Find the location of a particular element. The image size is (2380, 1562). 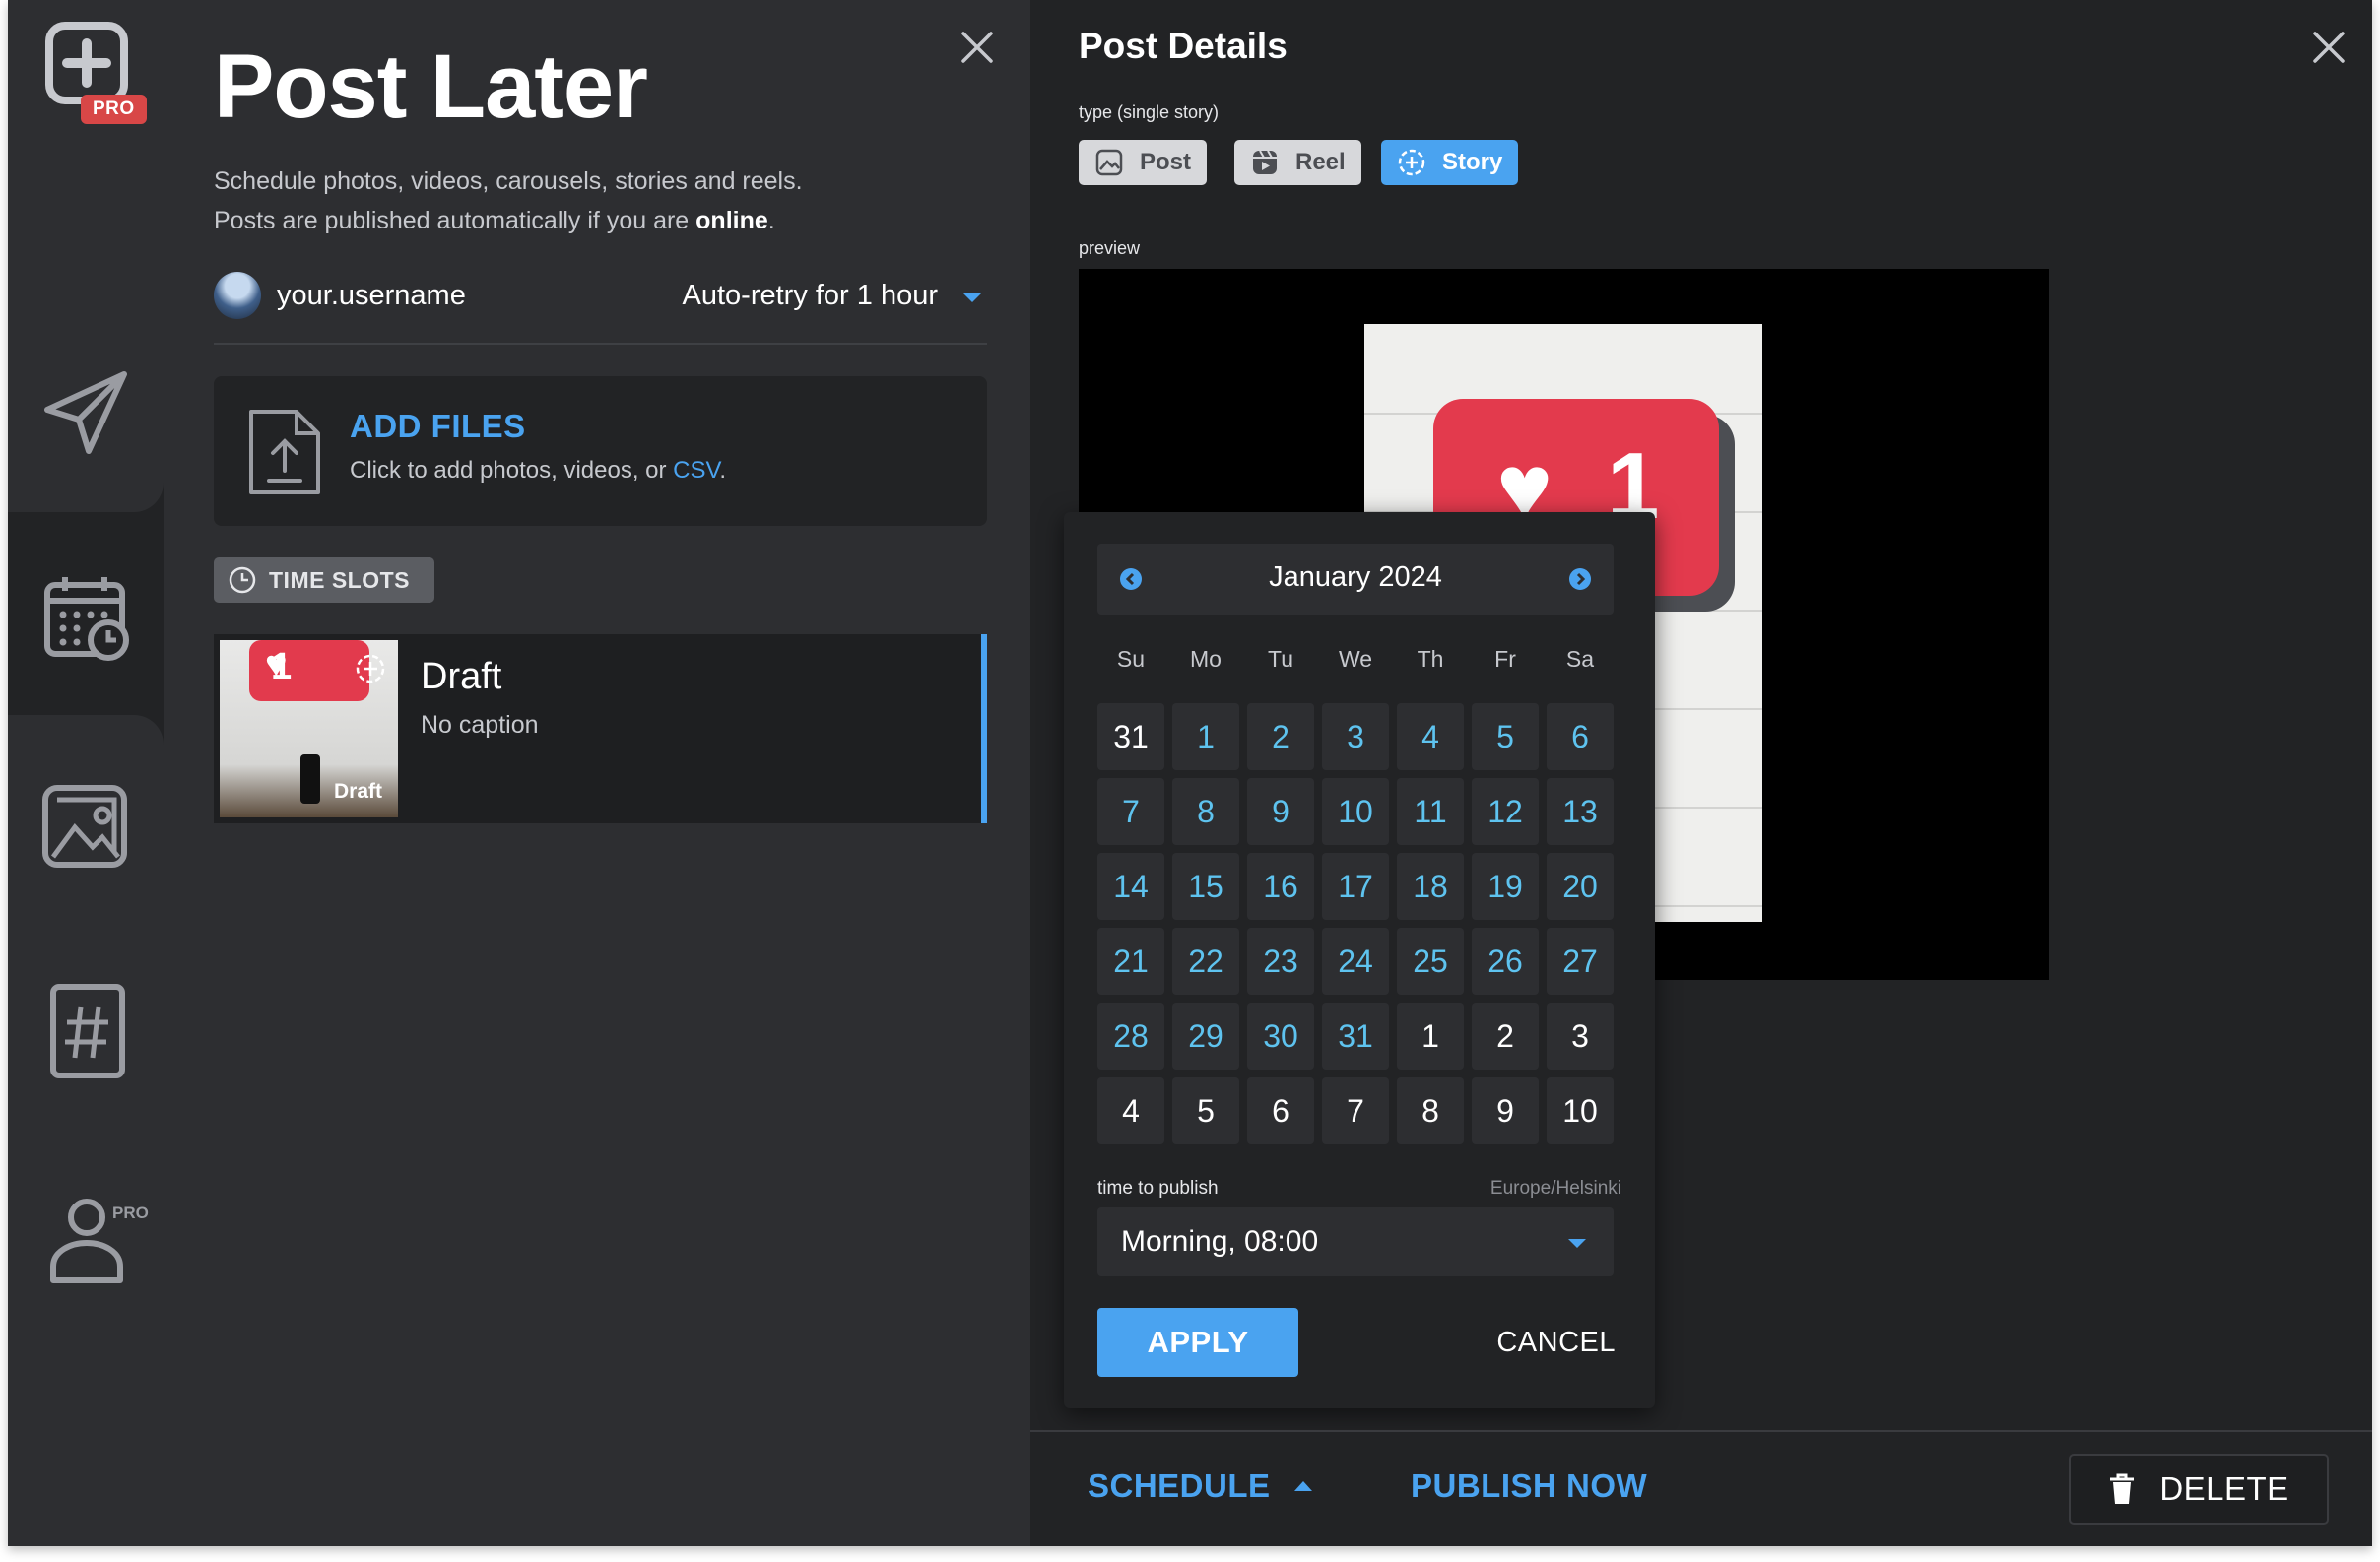

sidebar-item-hashtags is located at coordinates (86, 1030).